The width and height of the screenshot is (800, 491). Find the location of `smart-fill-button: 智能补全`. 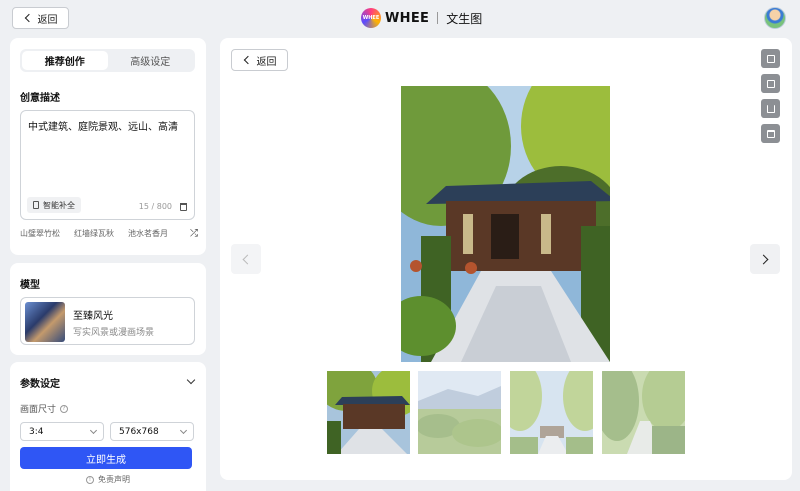

smart-fill-button: 智能补全 is located at coordinates (54, 205).